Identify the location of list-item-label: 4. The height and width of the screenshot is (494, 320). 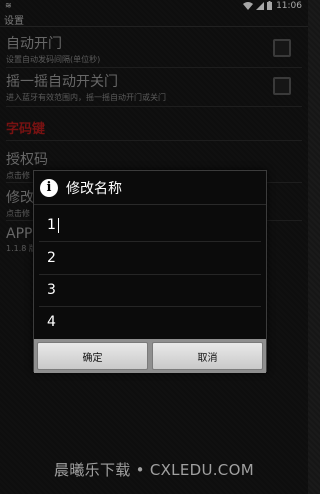
(51, 322).